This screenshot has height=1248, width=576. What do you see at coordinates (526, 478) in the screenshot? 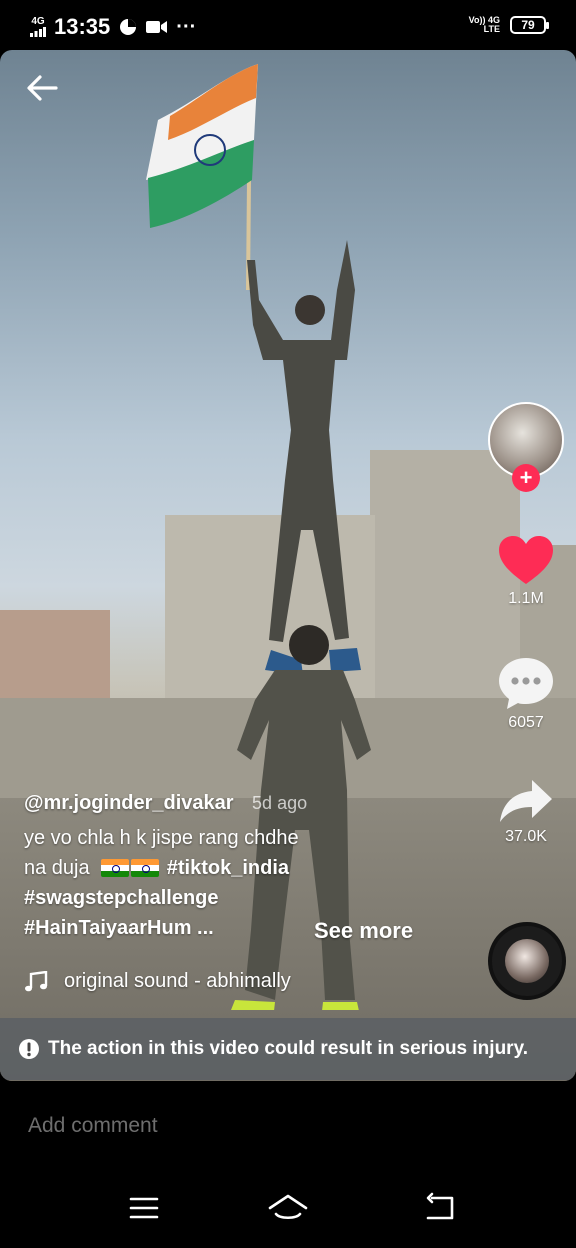
I see `follow-button: +` at bounding box center [526, 478].